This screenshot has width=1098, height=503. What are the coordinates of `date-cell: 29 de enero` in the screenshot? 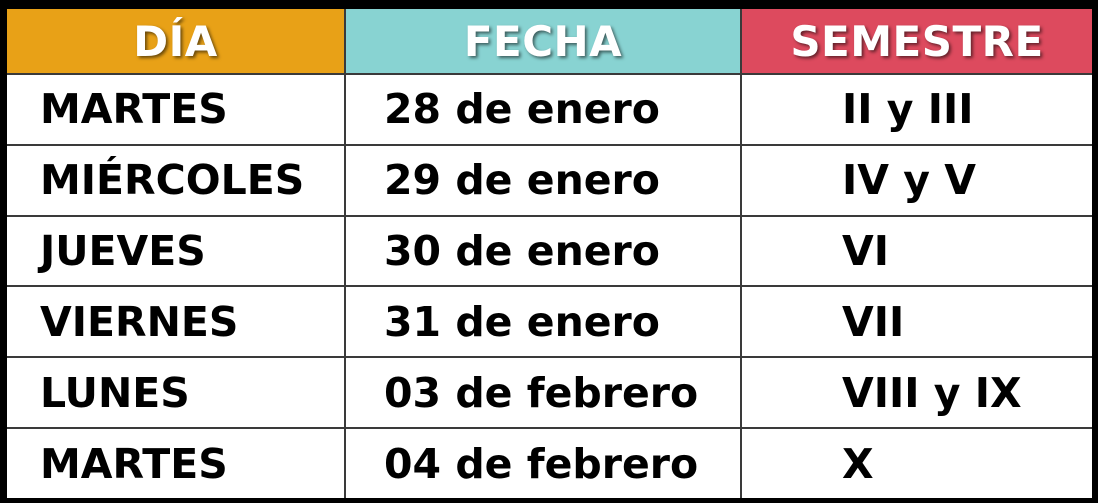 It's located at (543, 179).